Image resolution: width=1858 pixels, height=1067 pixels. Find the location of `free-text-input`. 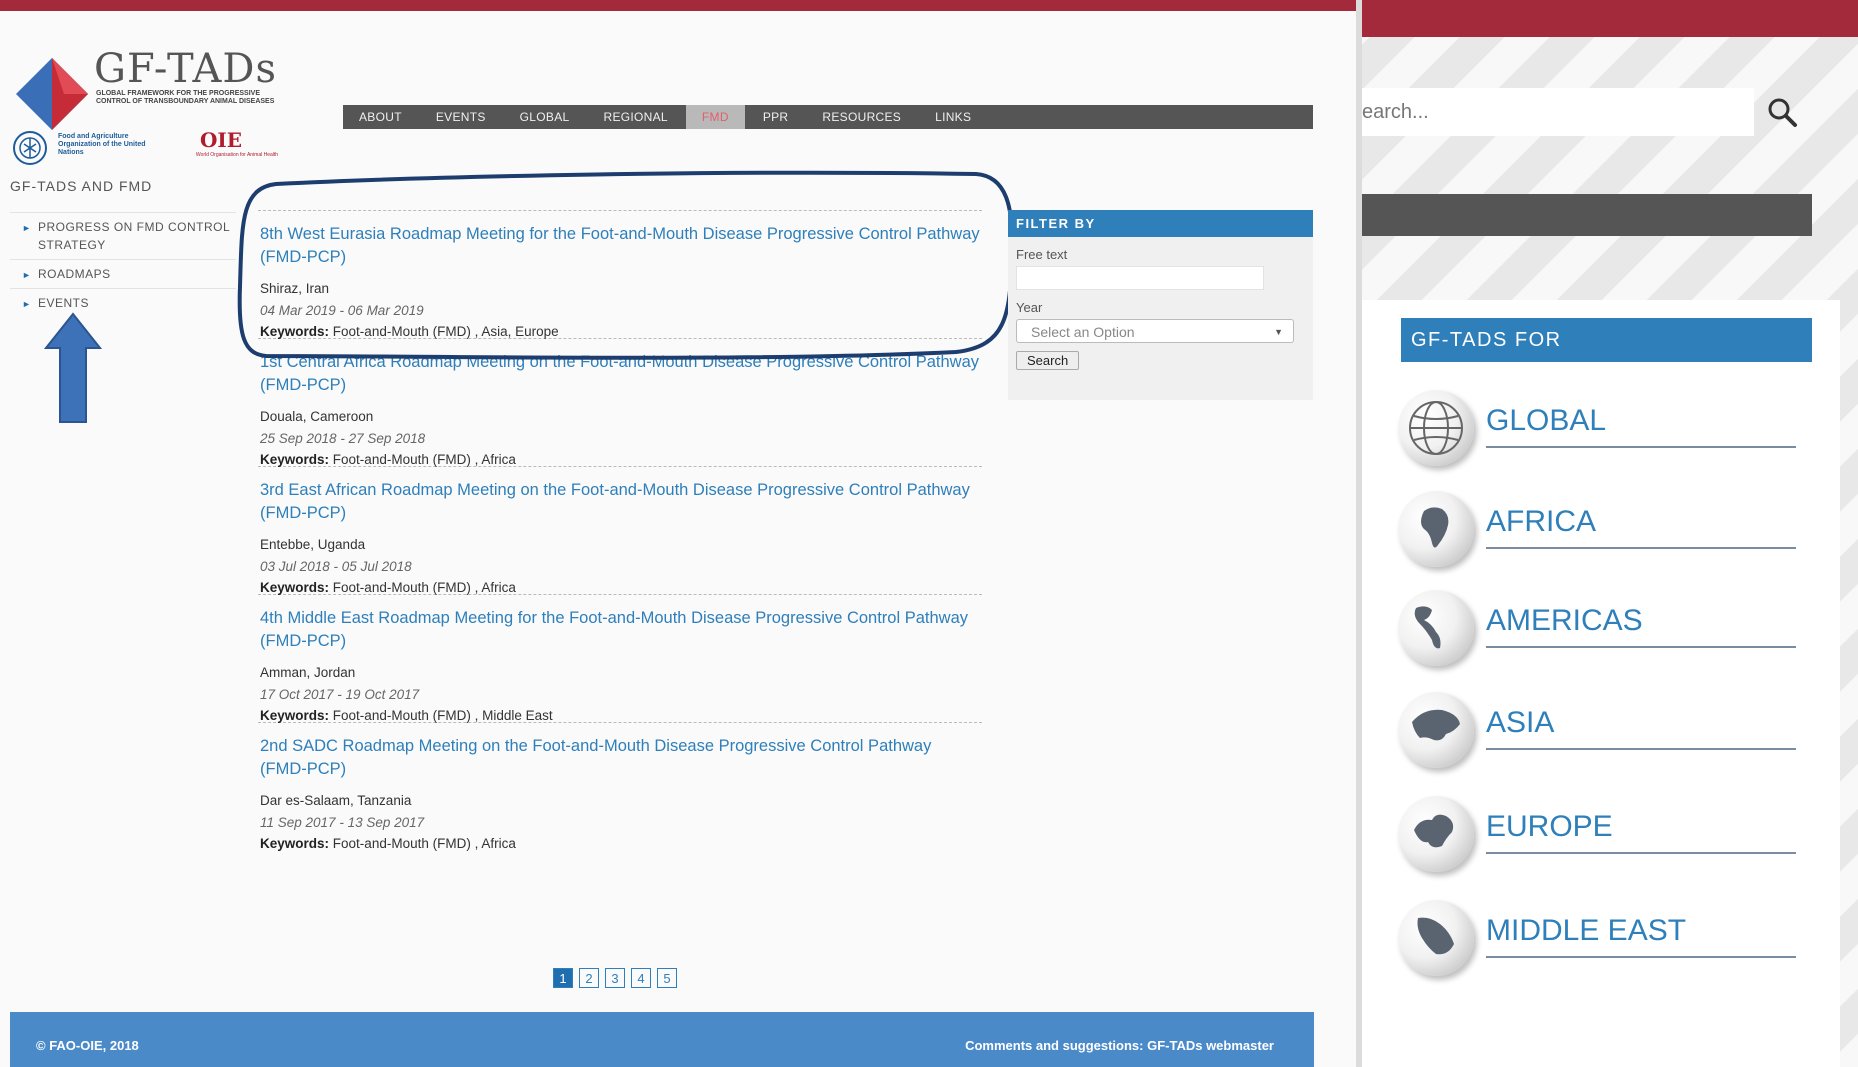

free-text-input is located at coordinates (1140, 278).